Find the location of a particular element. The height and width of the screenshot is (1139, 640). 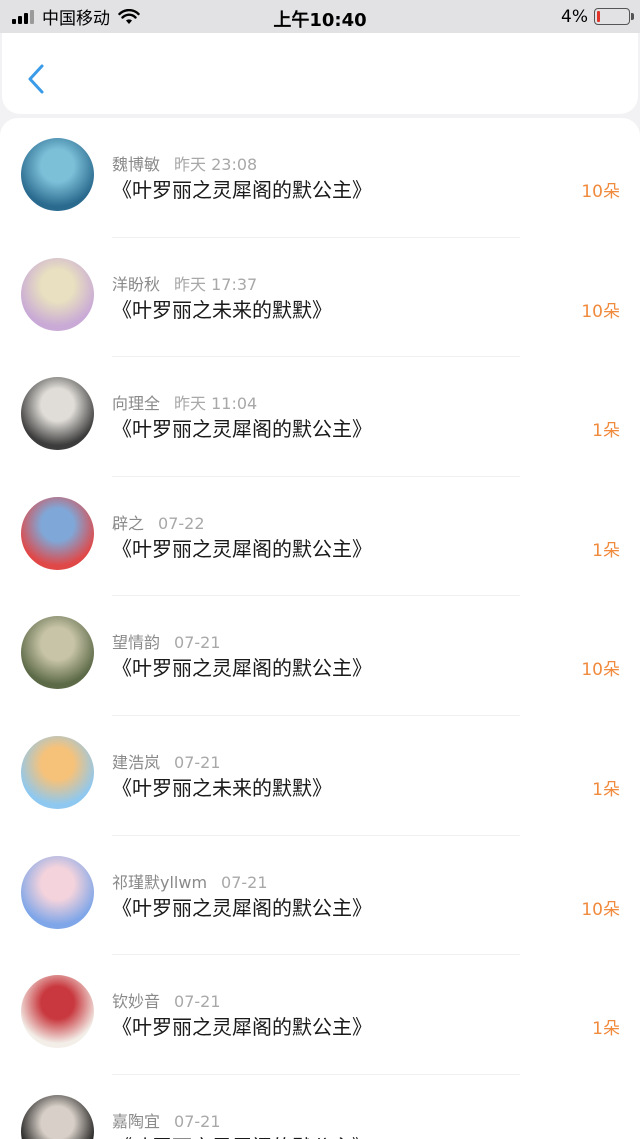

record-meta: 向理全 昨天 11:04 is located at coordinates (184, 402).